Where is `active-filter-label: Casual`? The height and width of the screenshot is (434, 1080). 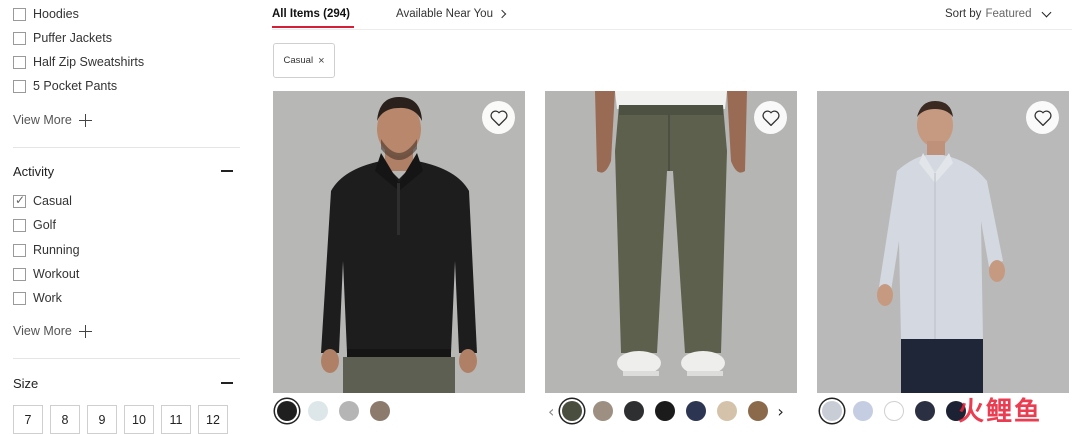 active-filter-label: Casual is located at coordinates (298, 60).